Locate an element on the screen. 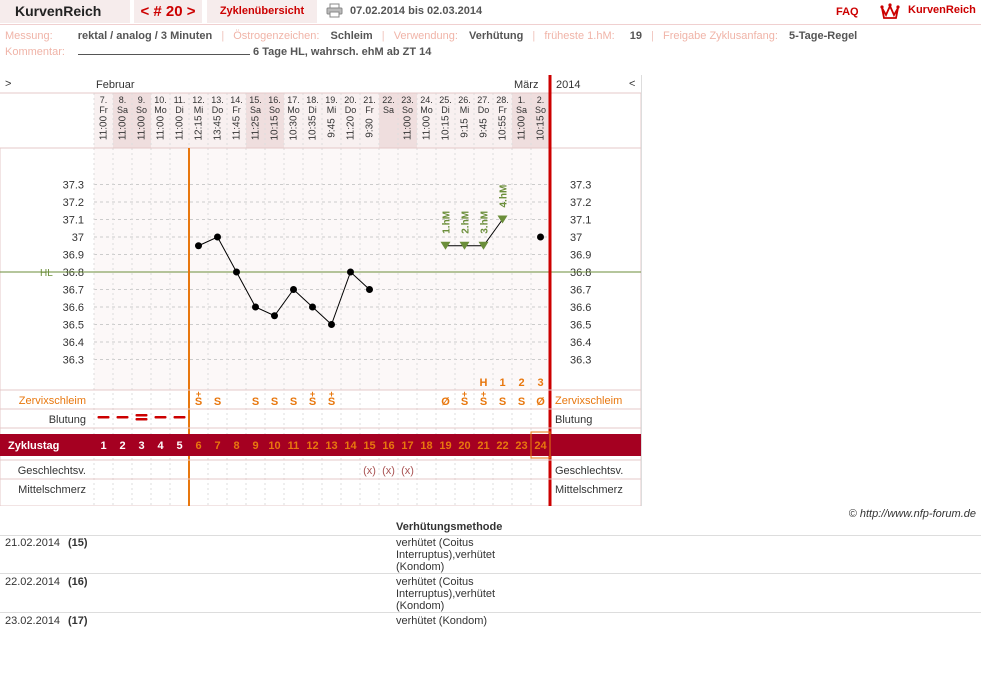 The height and width of the screenshot is (686, 981). mittelschmerz-row-label-right: Mittelschmerz is located at coordinates (589, 490).